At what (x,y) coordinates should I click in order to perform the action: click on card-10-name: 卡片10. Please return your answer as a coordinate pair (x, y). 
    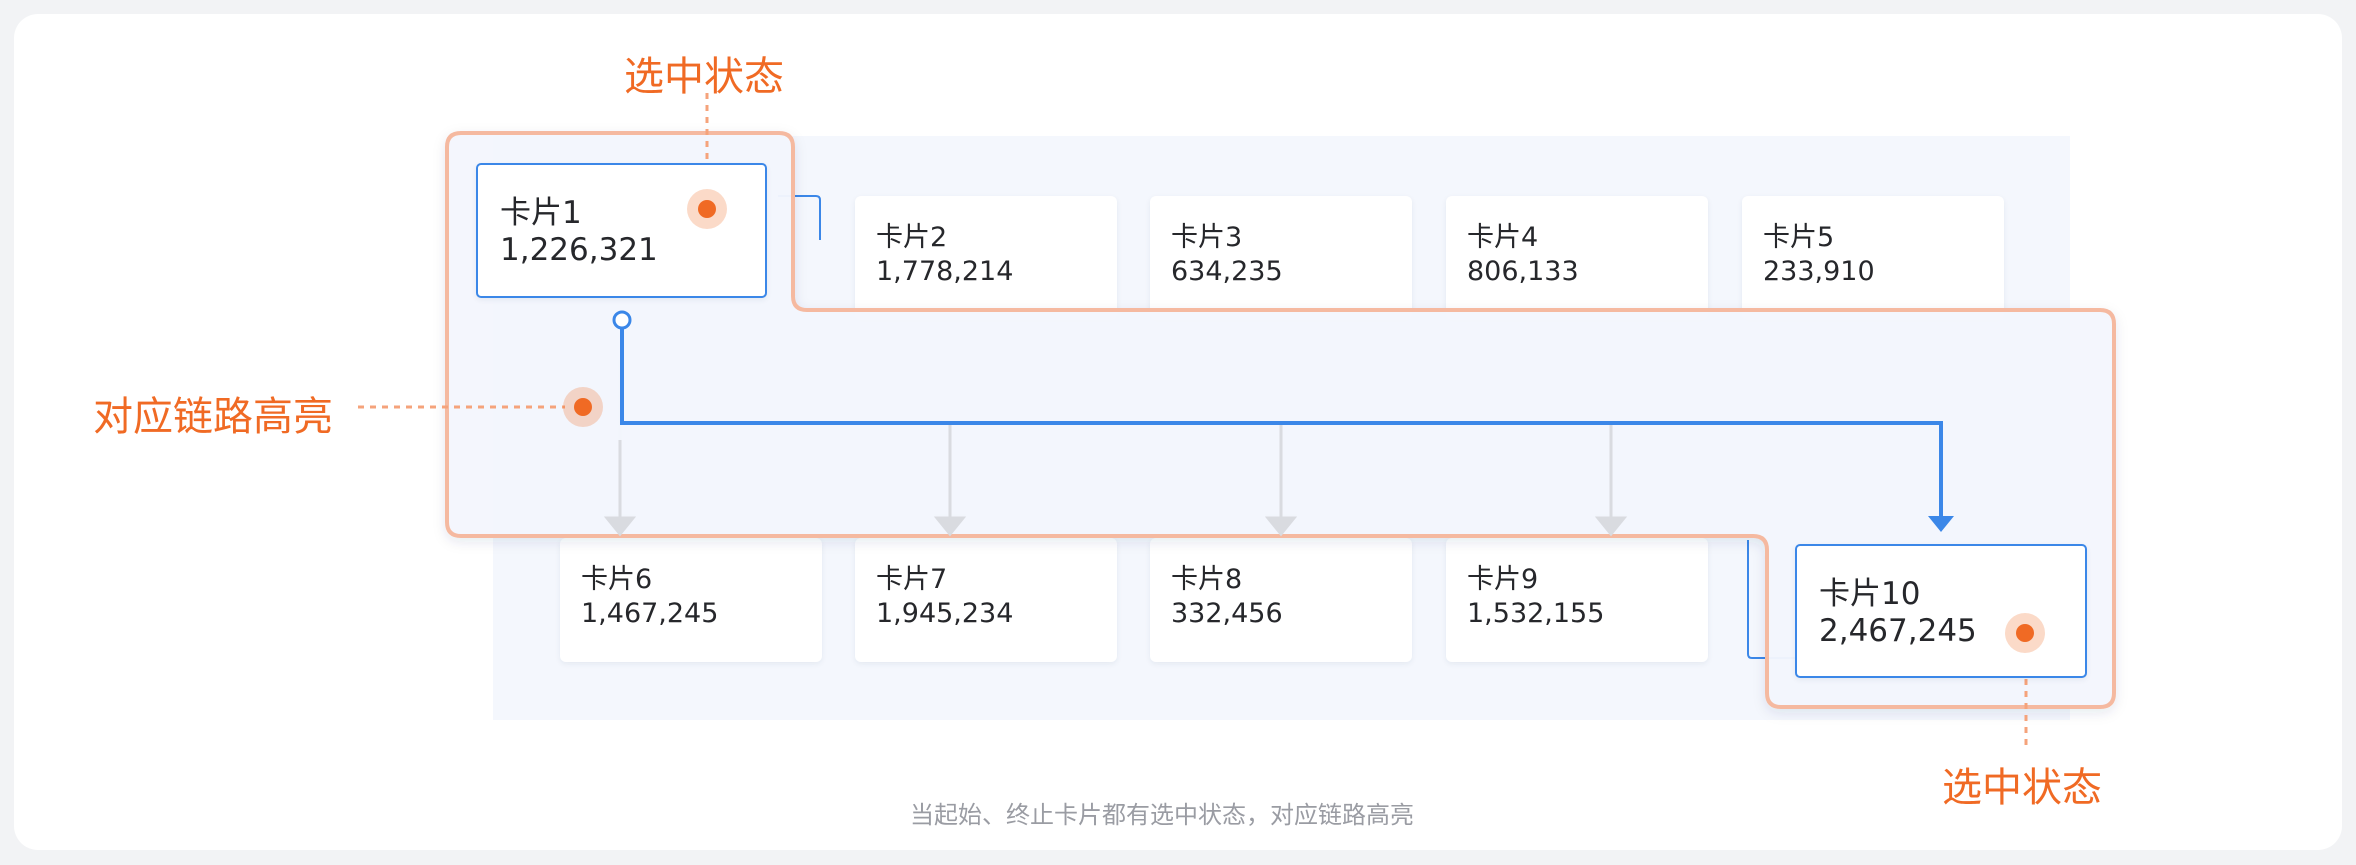
    Looking at the image, I should click on (1870, 594).